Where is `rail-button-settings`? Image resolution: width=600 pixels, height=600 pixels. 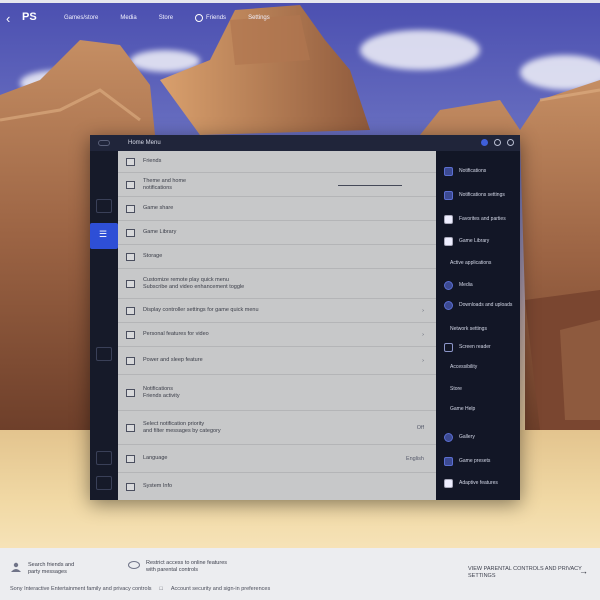 rail-button-settings is located at coordinates (104, 458).